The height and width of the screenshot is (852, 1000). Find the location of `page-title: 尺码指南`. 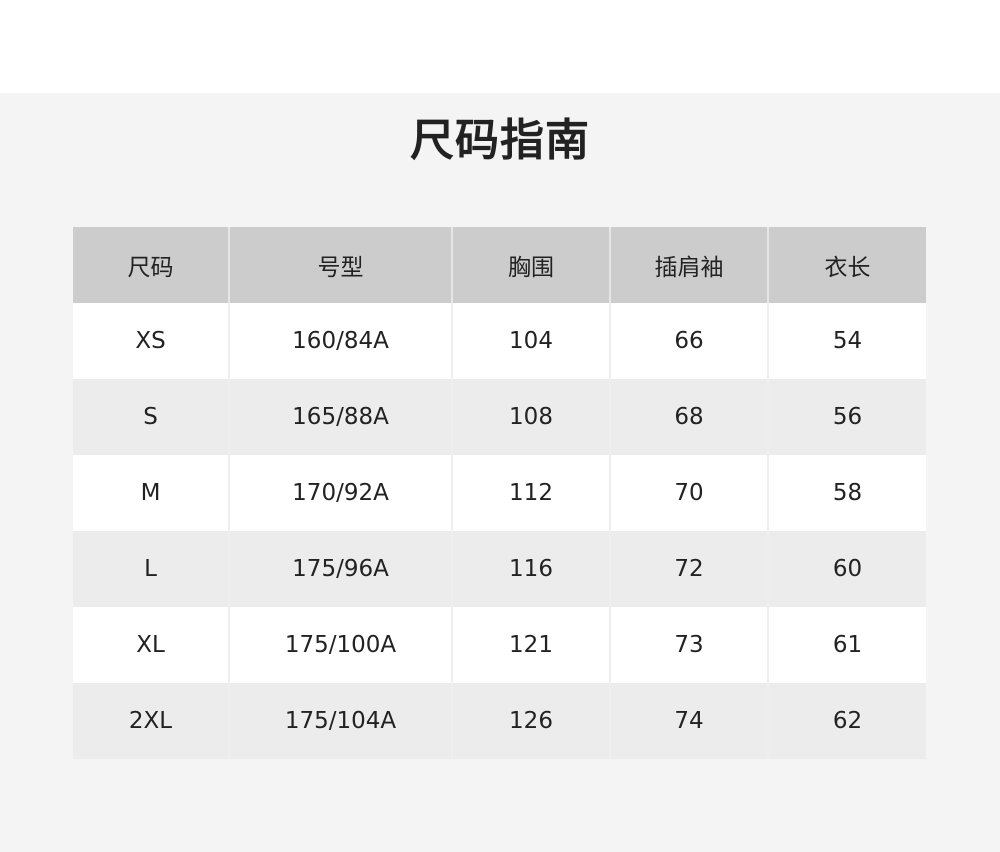

page-title: 尺码指南 is located at coordinates (500, 140).